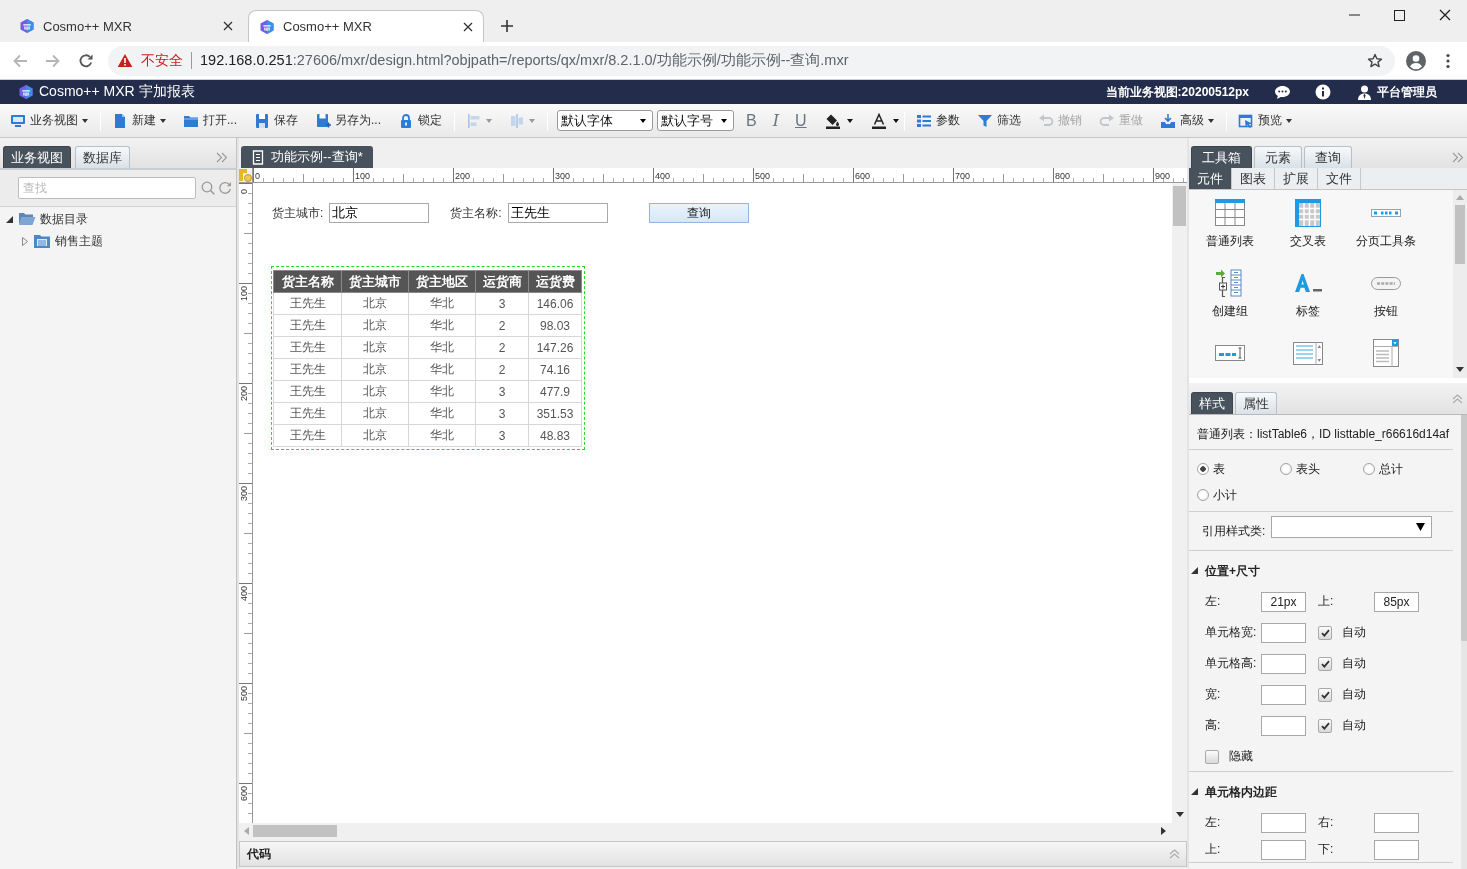 The width and height of the screenshot is (1467, 869). I want to click on input-field: 王先生, so click(557, 213).